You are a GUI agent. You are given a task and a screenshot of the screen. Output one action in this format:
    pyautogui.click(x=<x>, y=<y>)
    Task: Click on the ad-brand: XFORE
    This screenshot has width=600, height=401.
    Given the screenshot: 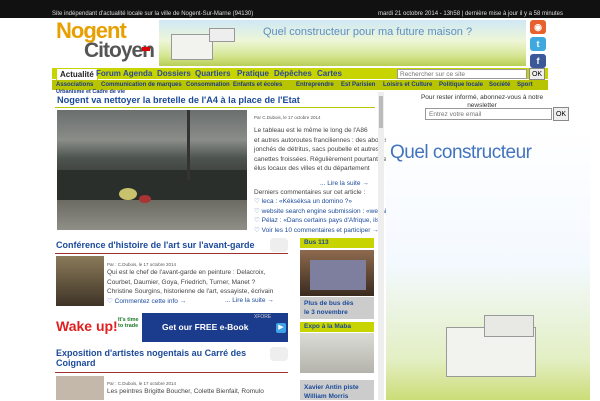 What is the action you would take?
    pyautogui.click(x=263, y=317)
    